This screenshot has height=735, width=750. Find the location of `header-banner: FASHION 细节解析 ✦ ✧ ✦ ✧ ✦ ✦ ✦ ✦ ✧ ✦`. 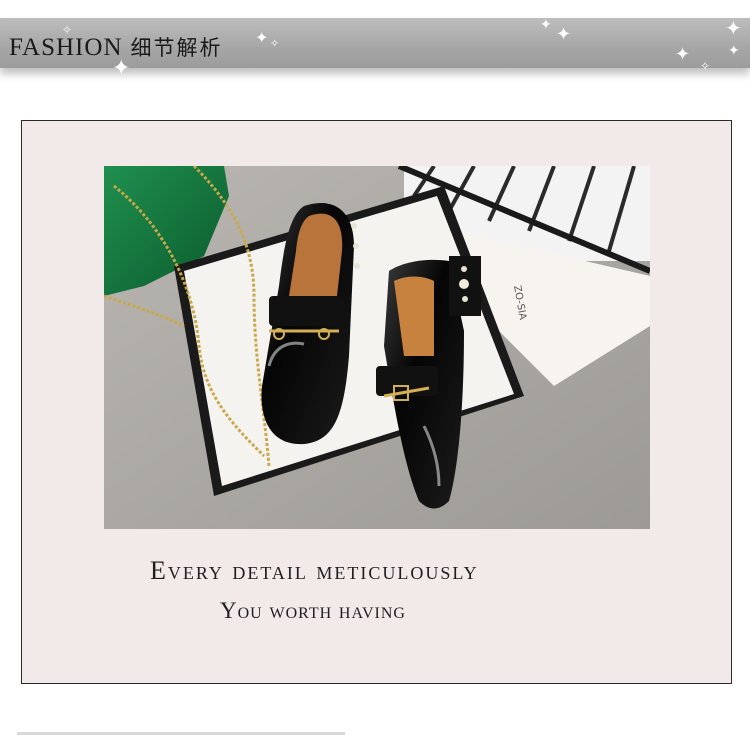

header-banner: FASHION 细节解析 ✦ ✧ ✦ ✧ ✦ ✦ ✦ ✦ ✧ ✦ is located at coordinates (375, 48).